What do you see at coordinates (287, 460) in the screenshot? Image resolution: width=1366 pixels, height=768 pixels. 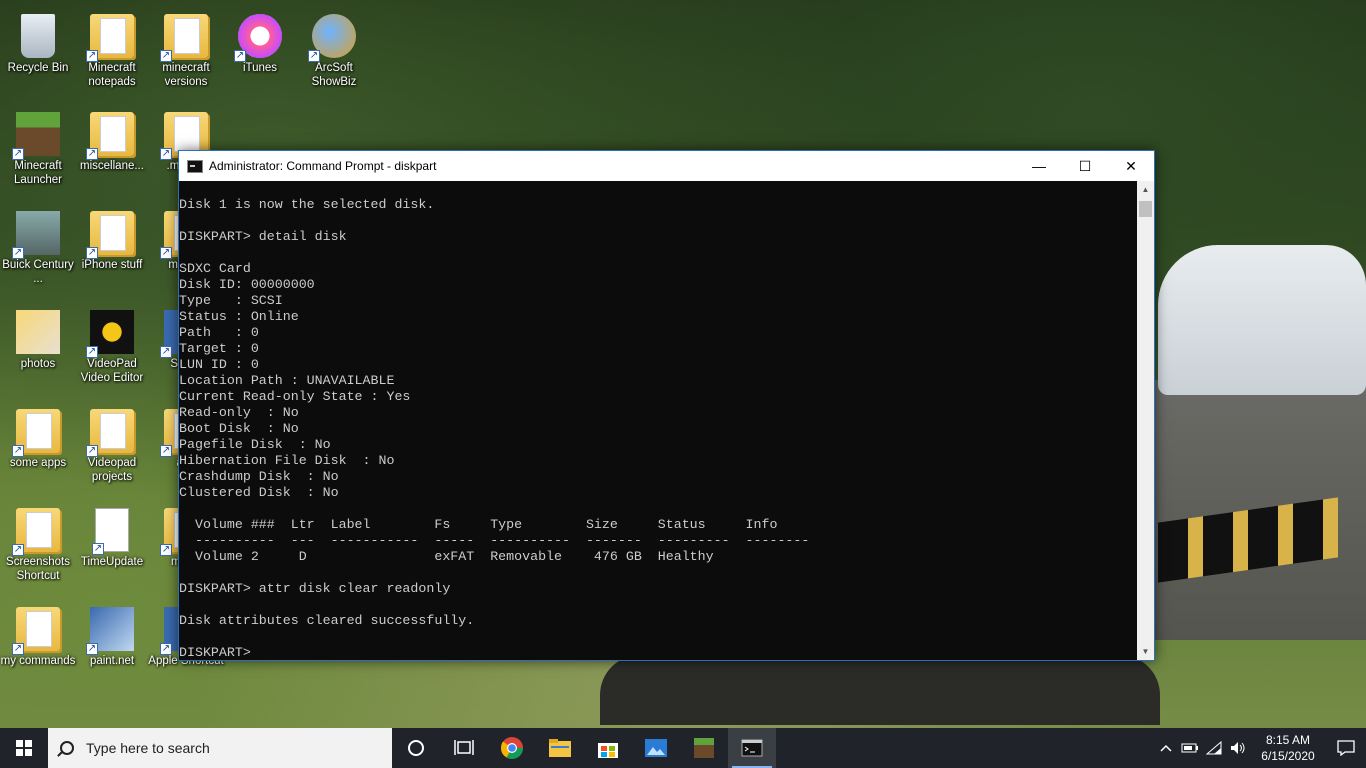 I see `console-line: Hibernation File Disk : No` at bounding box center [287, 460].